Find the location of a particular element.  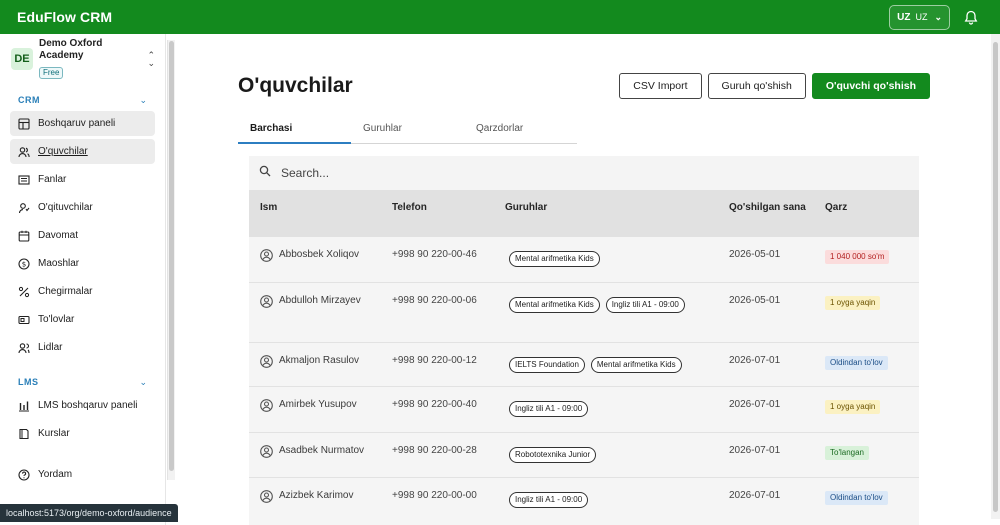

column-groups: Guruhlar is located at coordinates (617, 213).